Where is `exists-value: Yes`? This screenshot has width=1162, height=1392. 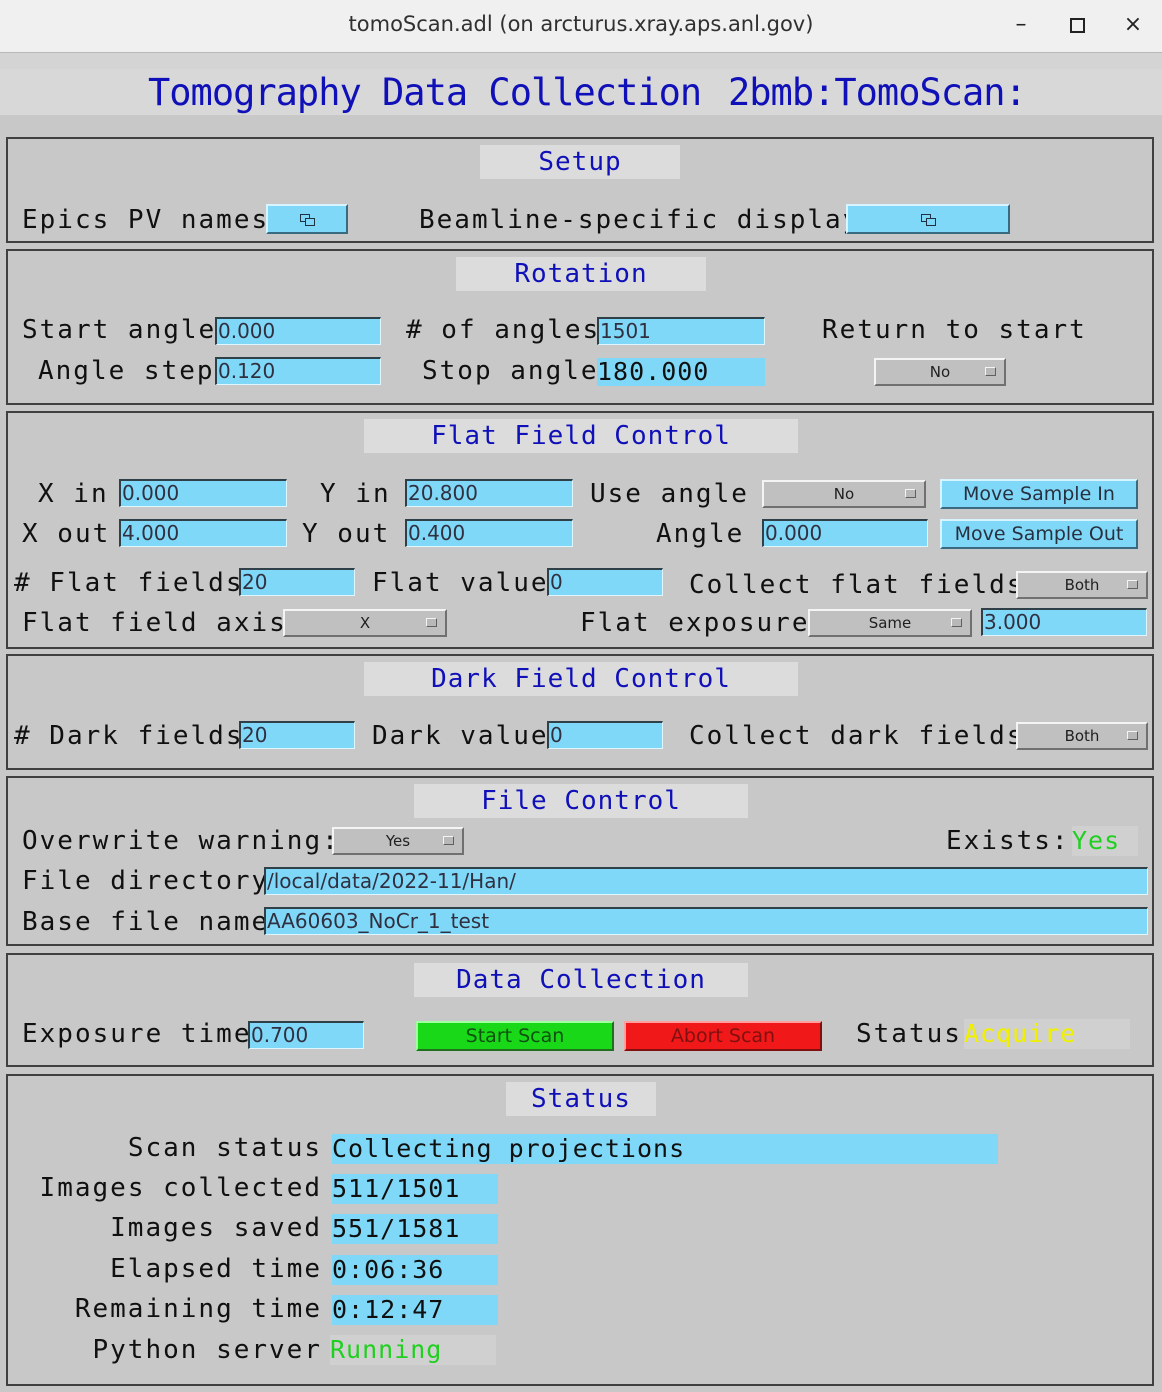
exists-value: Yes is located at coordinates (1105, 841).